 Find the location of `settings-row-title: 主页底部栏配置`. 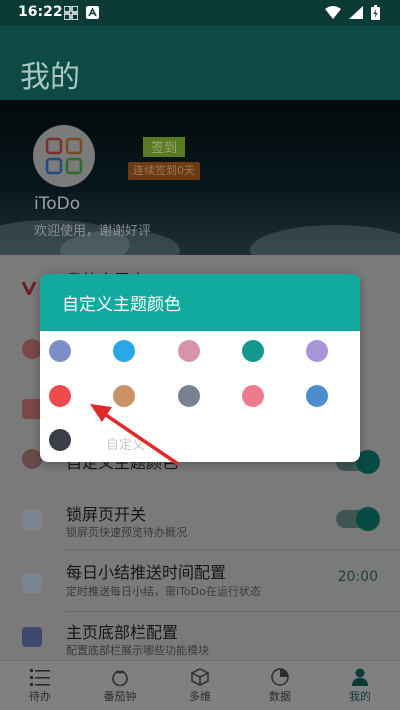

settings-row-title: 主页底部栏配置 is located at coordinates (122, 632).